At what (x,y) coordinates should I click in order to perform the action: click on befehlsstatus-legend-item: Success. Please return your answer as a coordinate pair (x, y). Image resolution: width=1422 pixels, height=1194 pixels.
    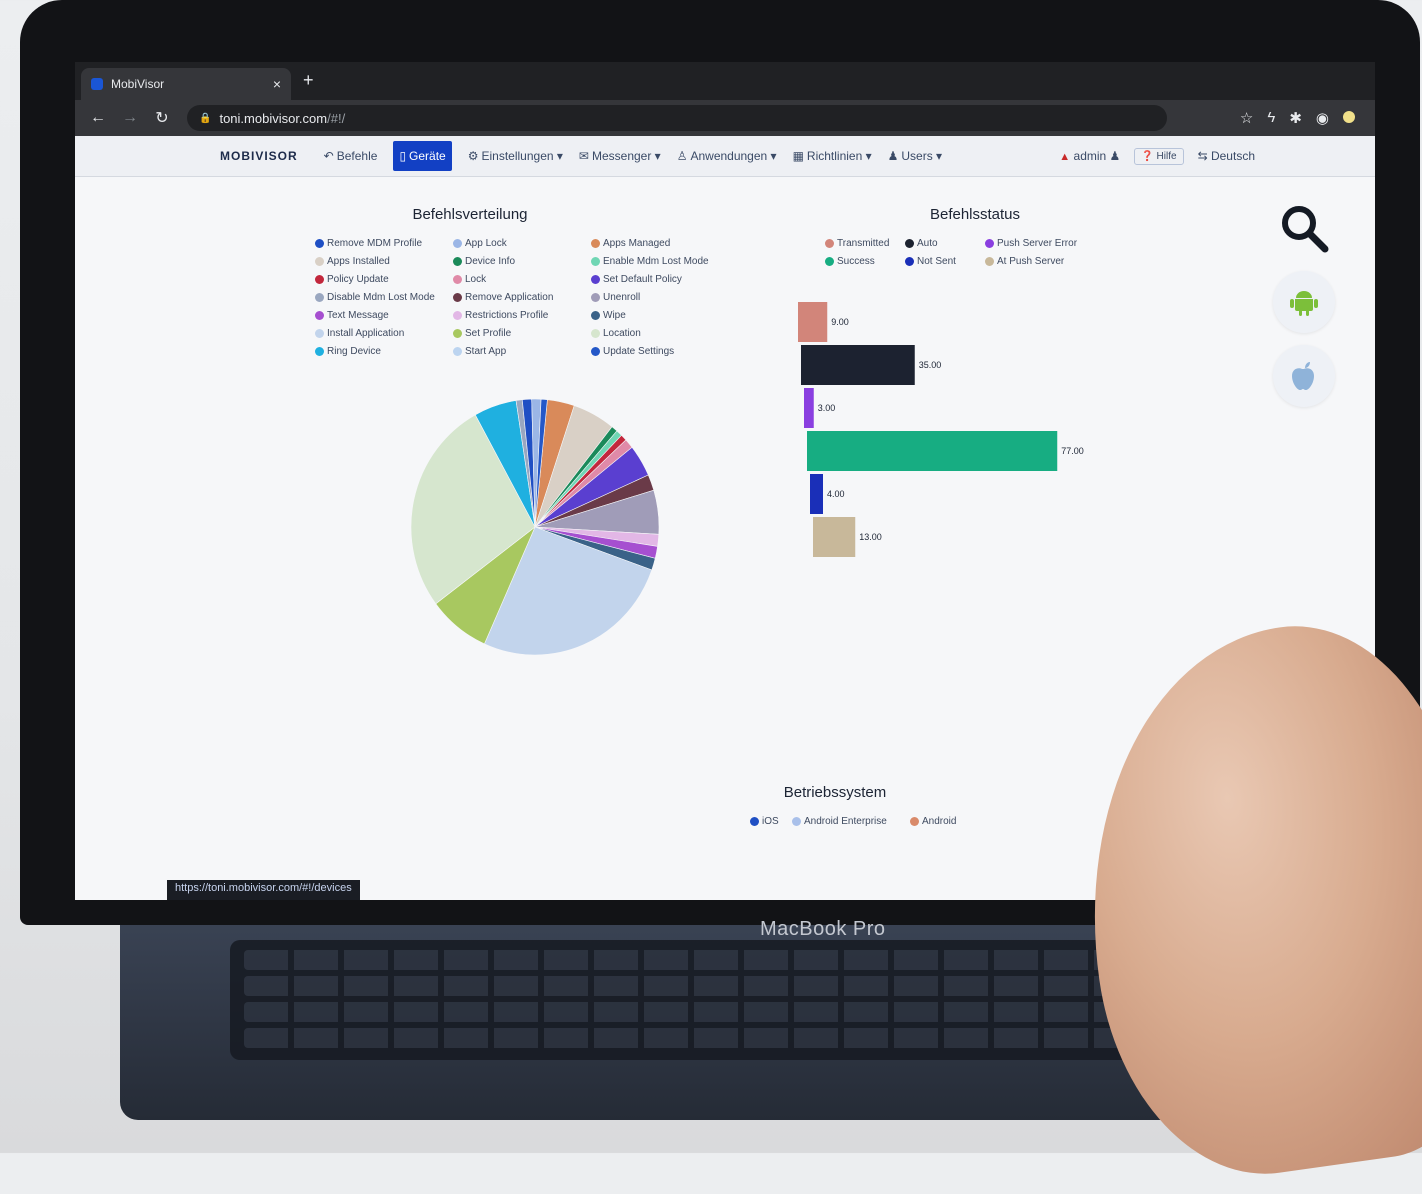
    Looking at the image, I should click on (850, 261).